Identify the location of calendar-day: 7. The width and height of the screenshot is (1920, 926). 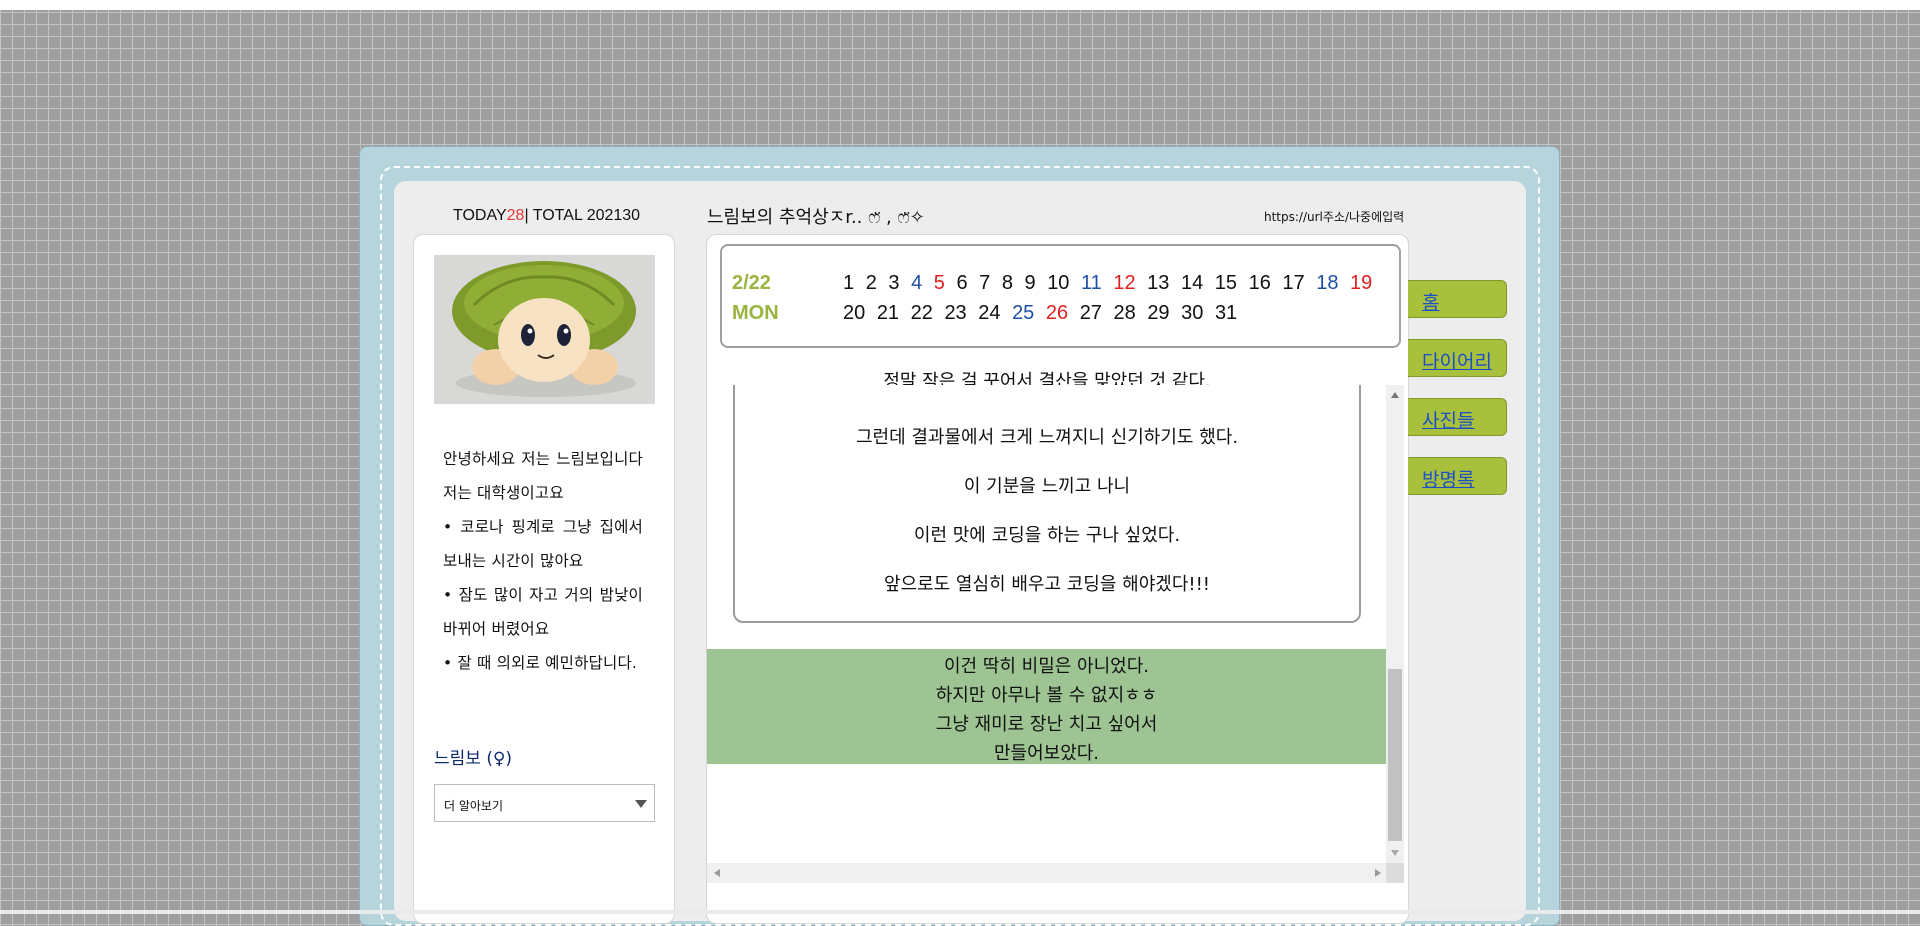
(984, 283).